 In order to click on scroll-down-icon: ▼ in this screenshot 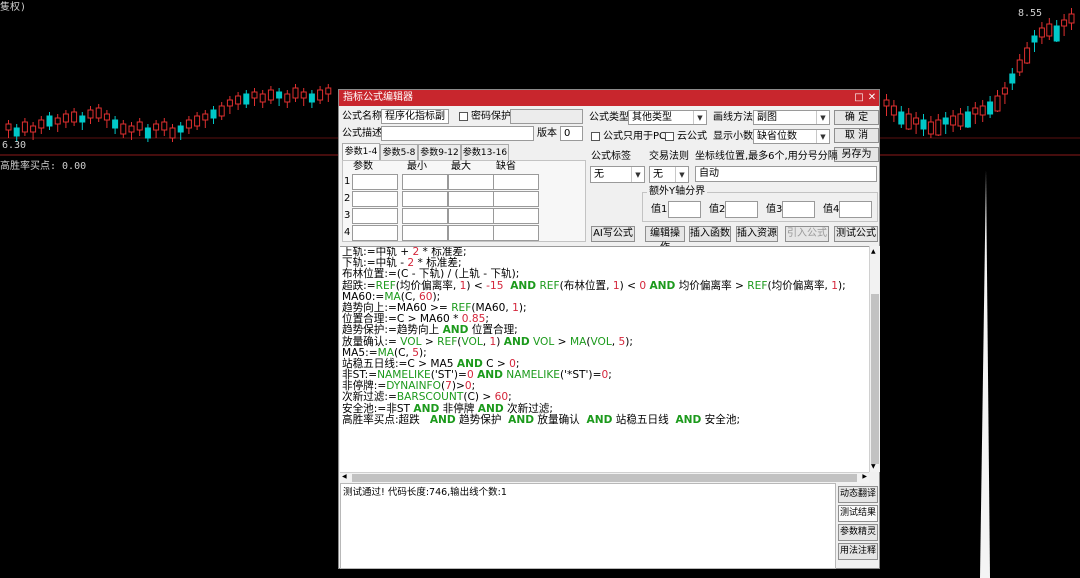, I will do `click(873, 466)`.